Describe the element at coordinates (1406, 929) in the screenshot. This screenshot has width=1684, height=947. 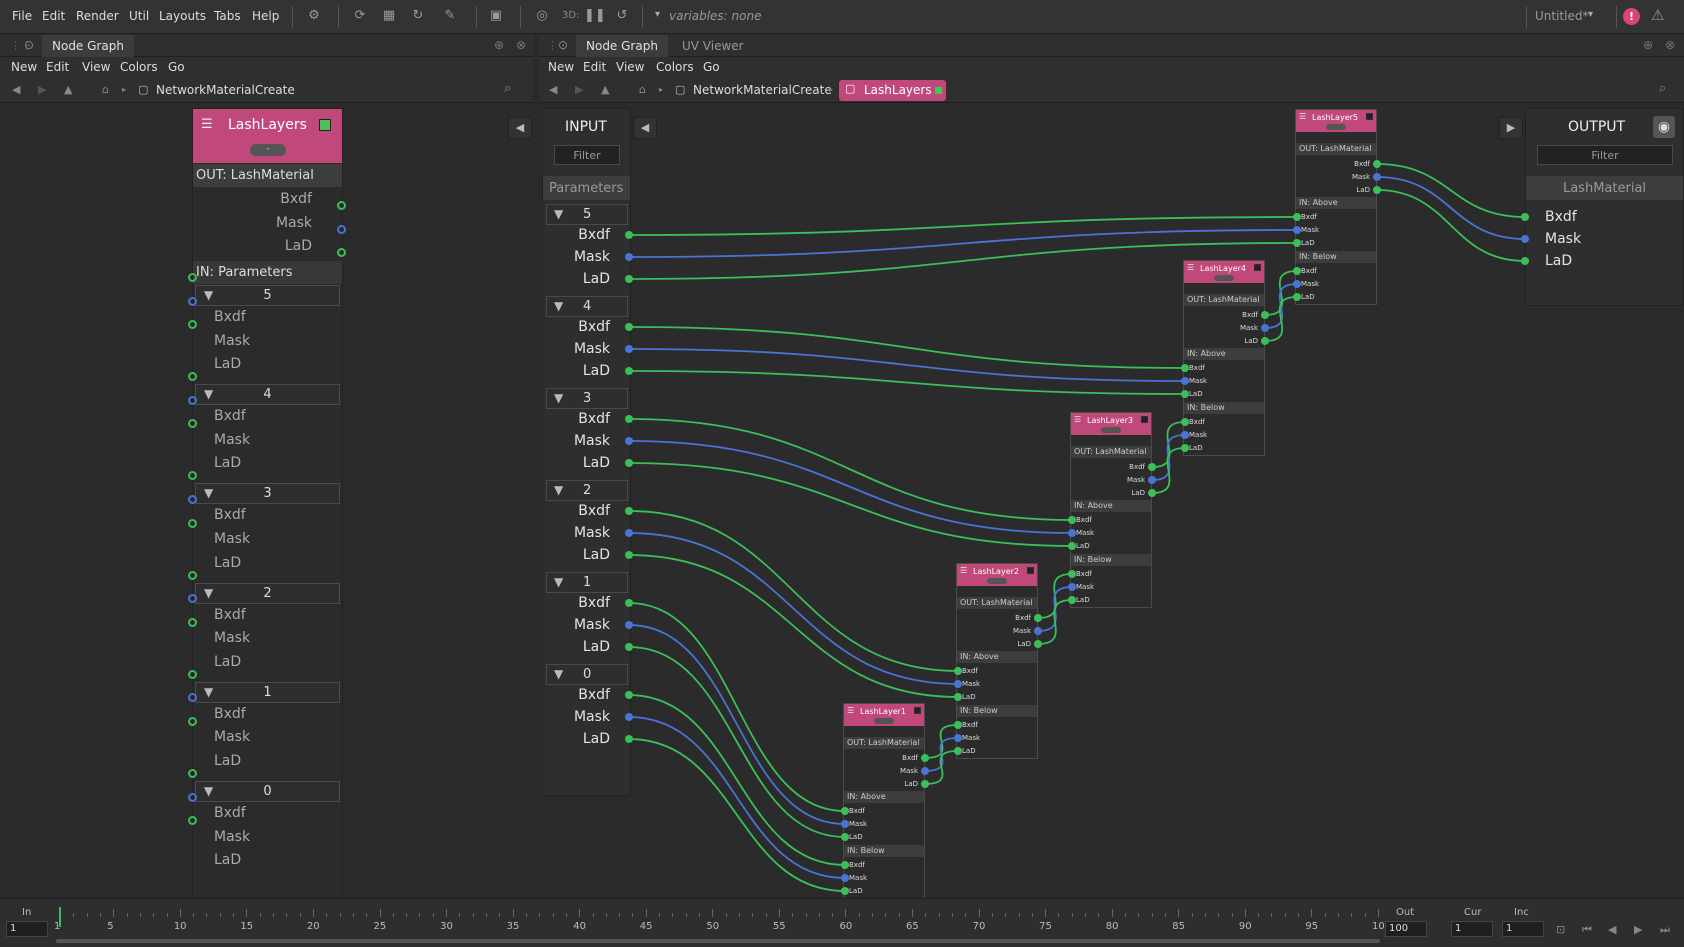
I see `out-frame-field: 100` at that location.